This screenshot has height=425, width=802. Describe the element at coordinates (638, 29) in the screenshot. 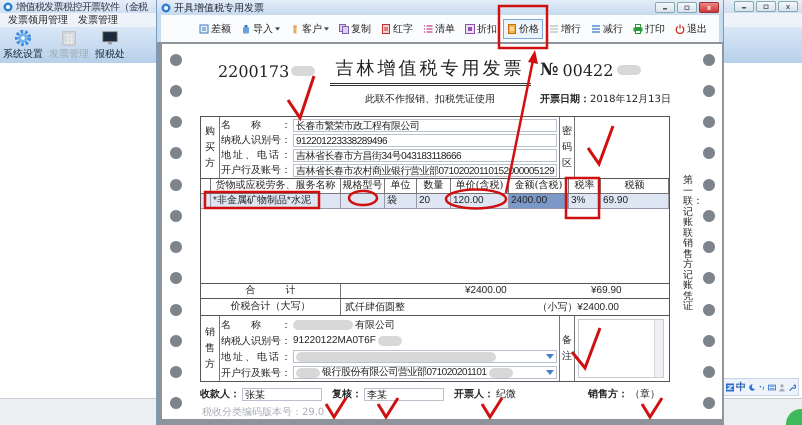

I see `printer-icon` at that location.